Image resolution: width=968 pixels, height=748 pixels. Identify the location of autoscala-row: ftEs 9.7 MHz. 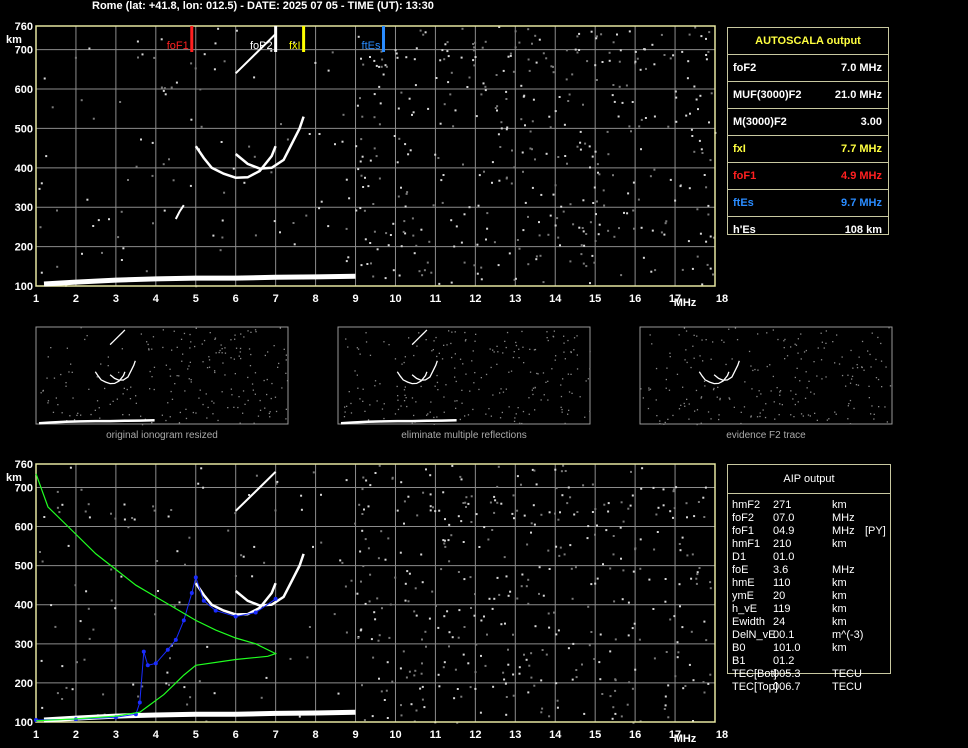
(808, 203).